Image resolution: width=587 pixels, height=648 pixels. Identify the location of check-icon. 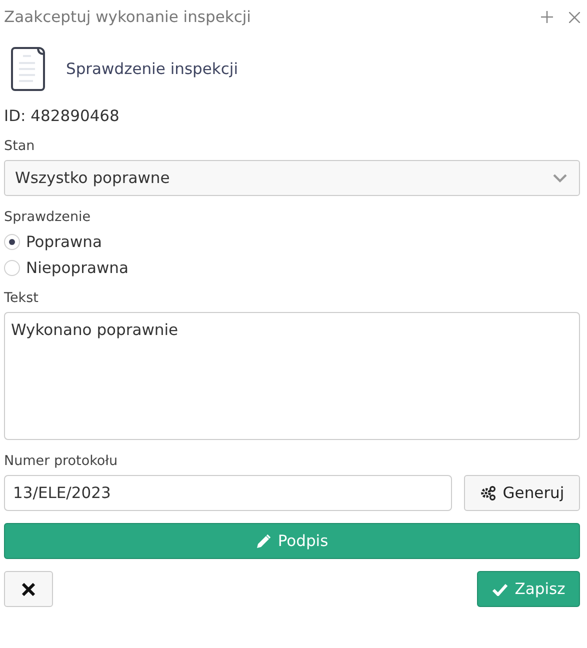
(500, 589).